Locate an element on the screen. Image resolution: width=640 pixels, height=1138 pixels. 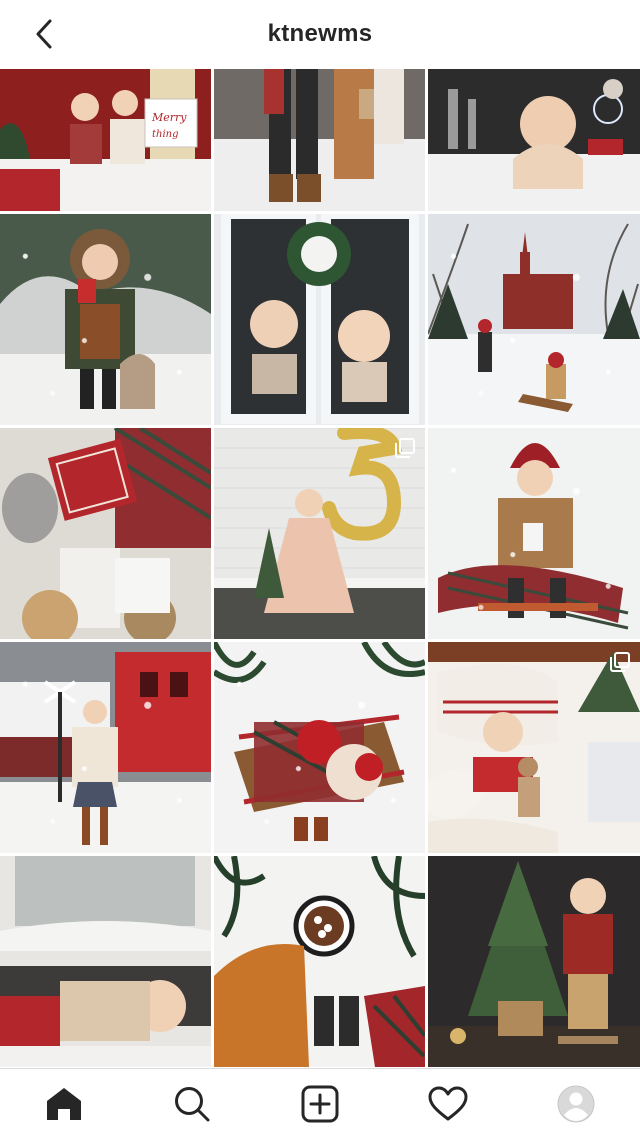
profile-header: ktnewms is located at coordinates (320, 34).